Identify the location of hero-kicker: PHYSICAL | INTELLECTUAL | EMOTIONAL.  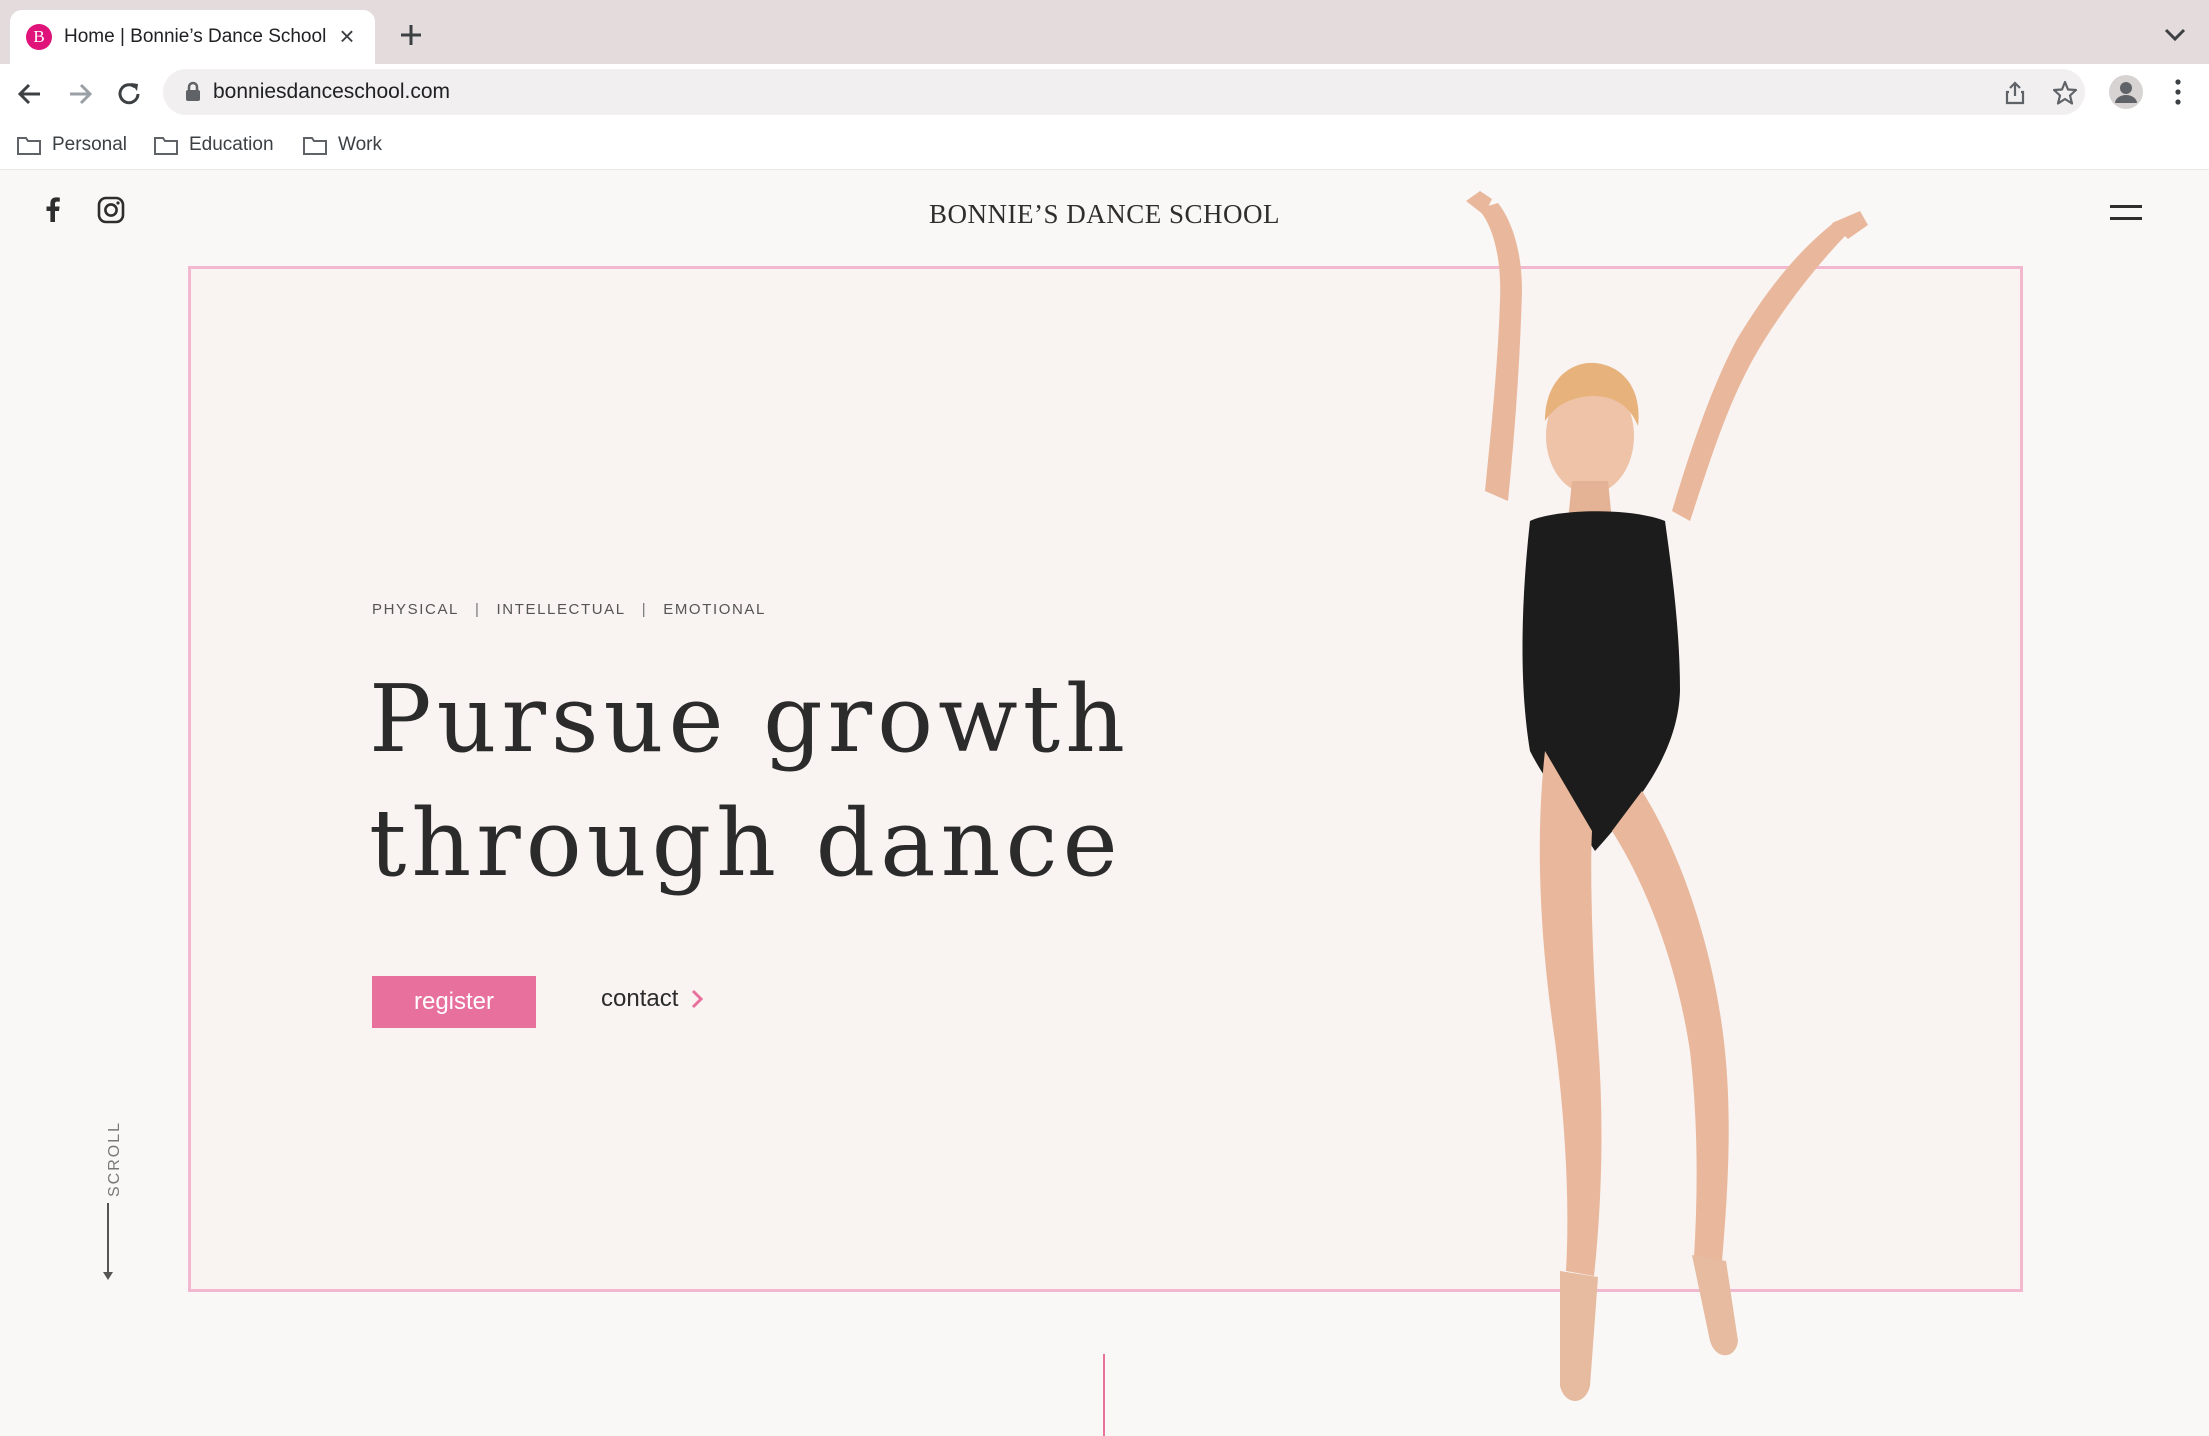
(569, 609).